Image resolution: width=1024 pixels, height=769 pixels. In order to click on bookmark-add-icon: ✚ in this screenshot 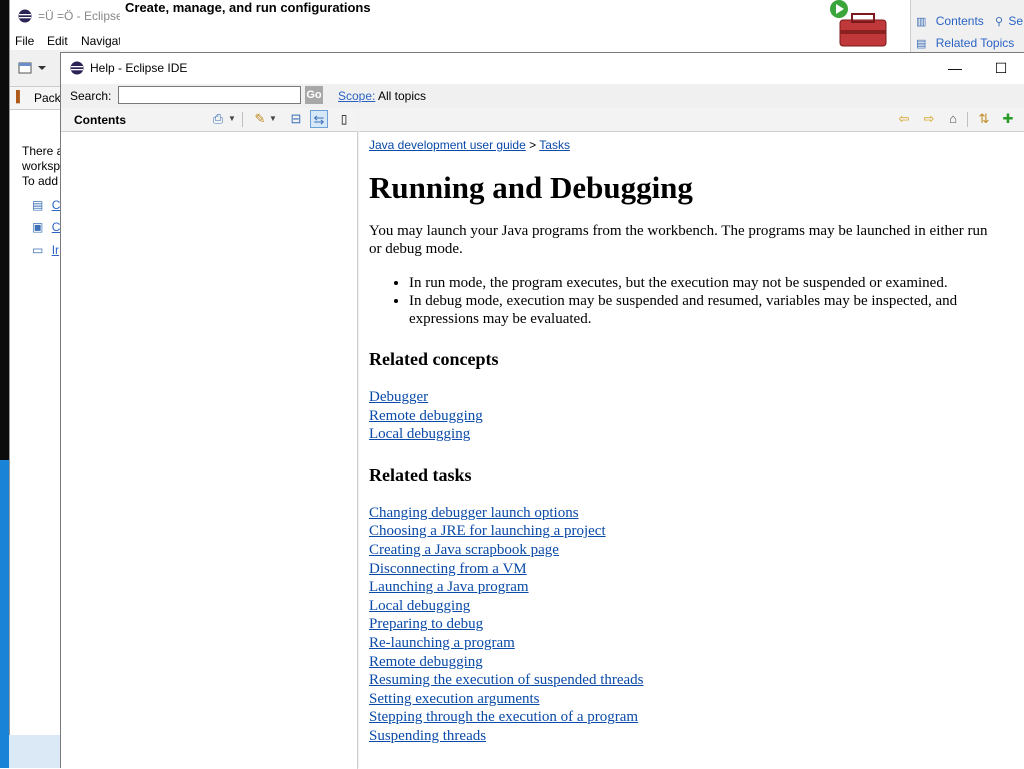, I will do `click(1008, 118)`.